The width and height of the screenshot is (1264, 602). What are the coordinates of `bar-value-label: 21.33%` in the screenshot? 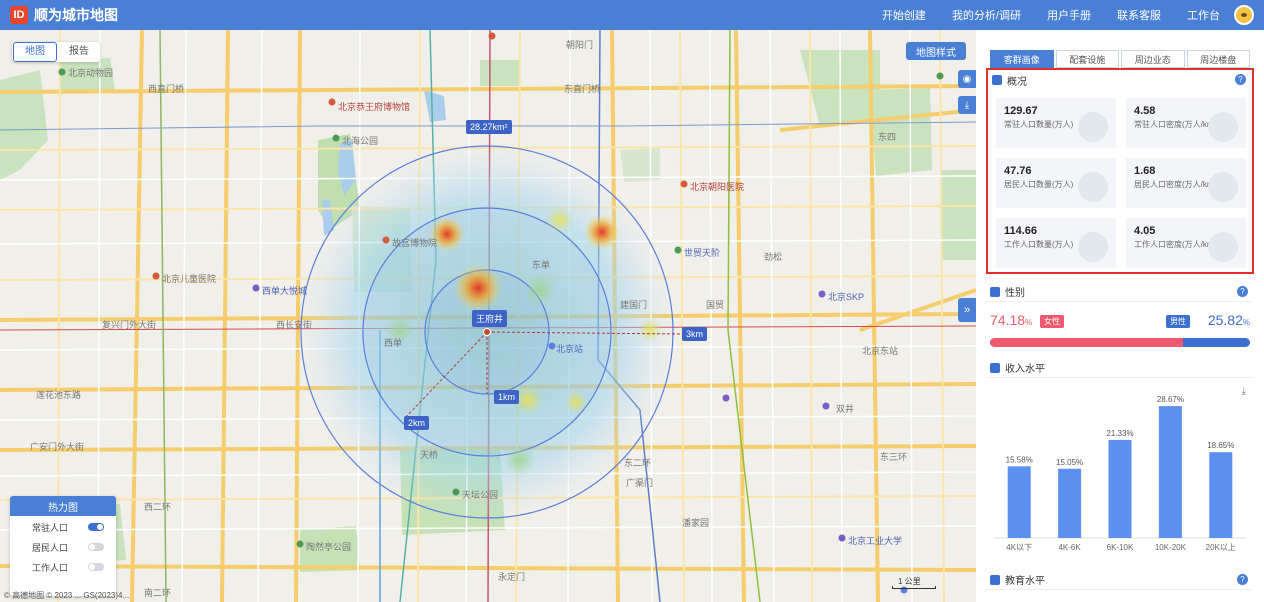 It's located at (1119, 433).